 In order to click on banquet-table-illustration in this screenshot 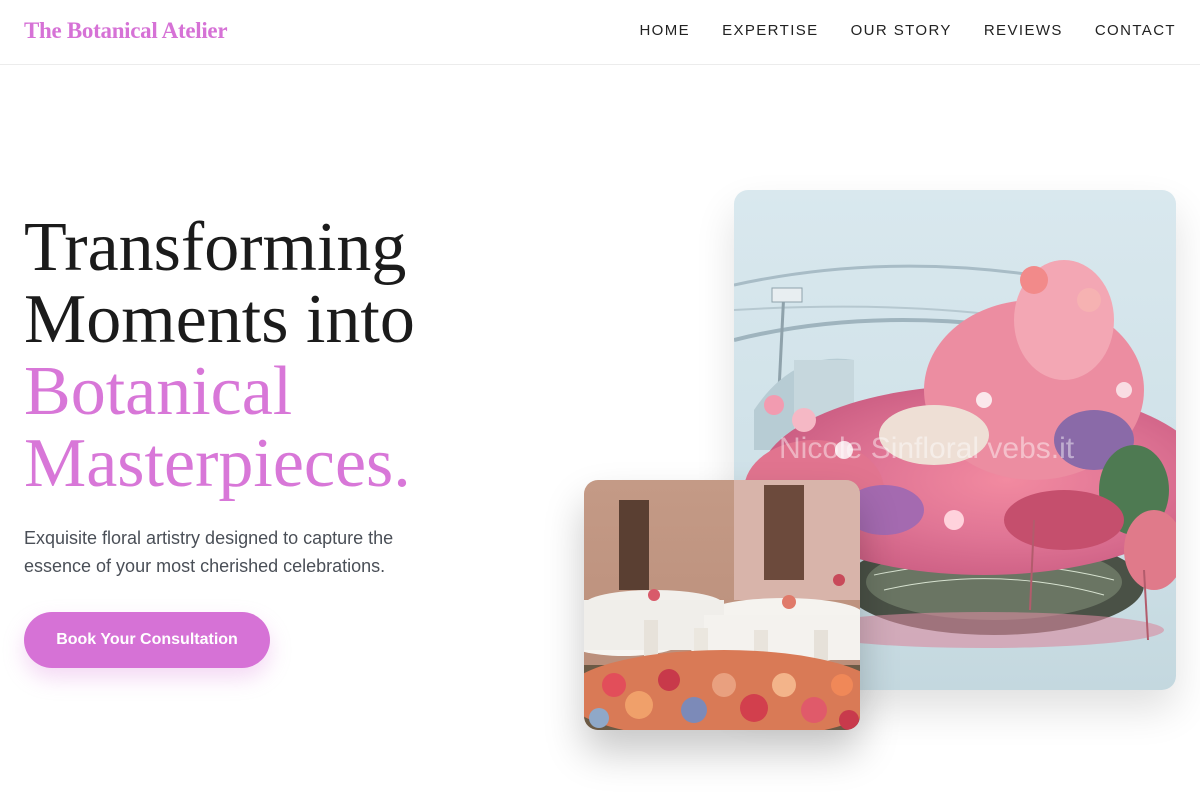, I will do `click(722, 605)`.